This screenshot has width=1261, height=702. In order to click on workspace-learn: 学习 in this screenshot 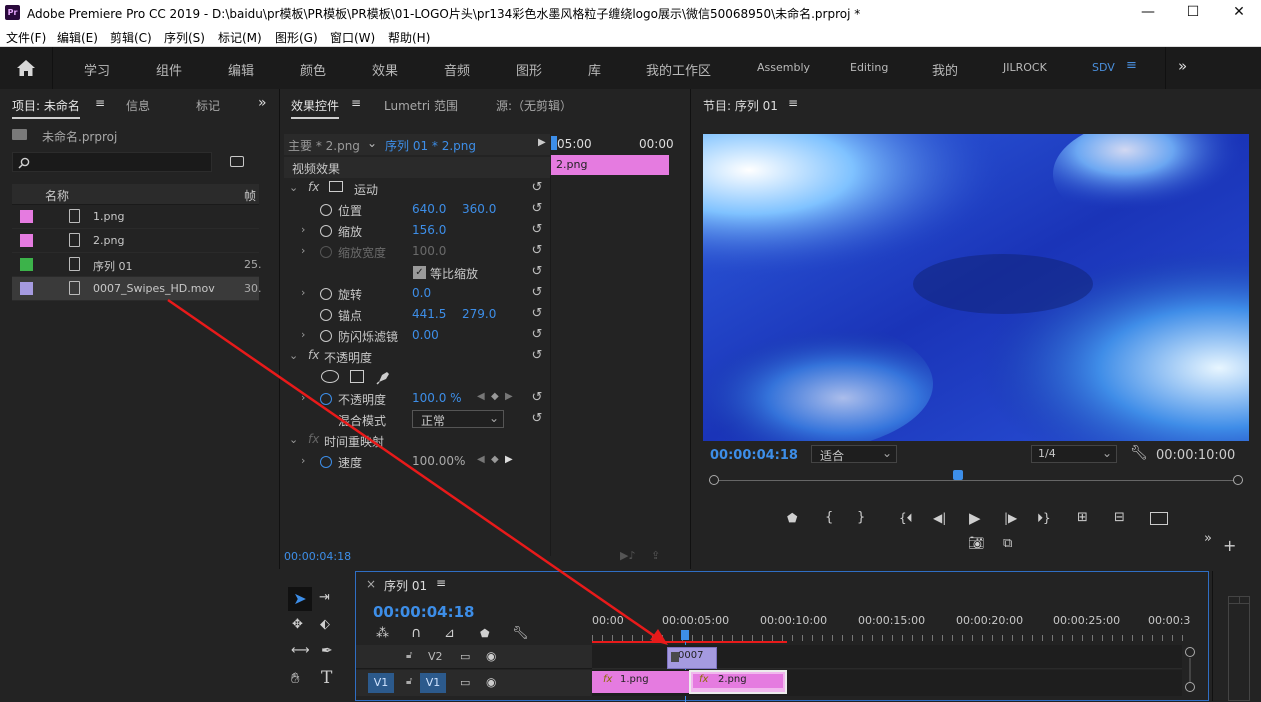, I will do `click(97, 69)`.